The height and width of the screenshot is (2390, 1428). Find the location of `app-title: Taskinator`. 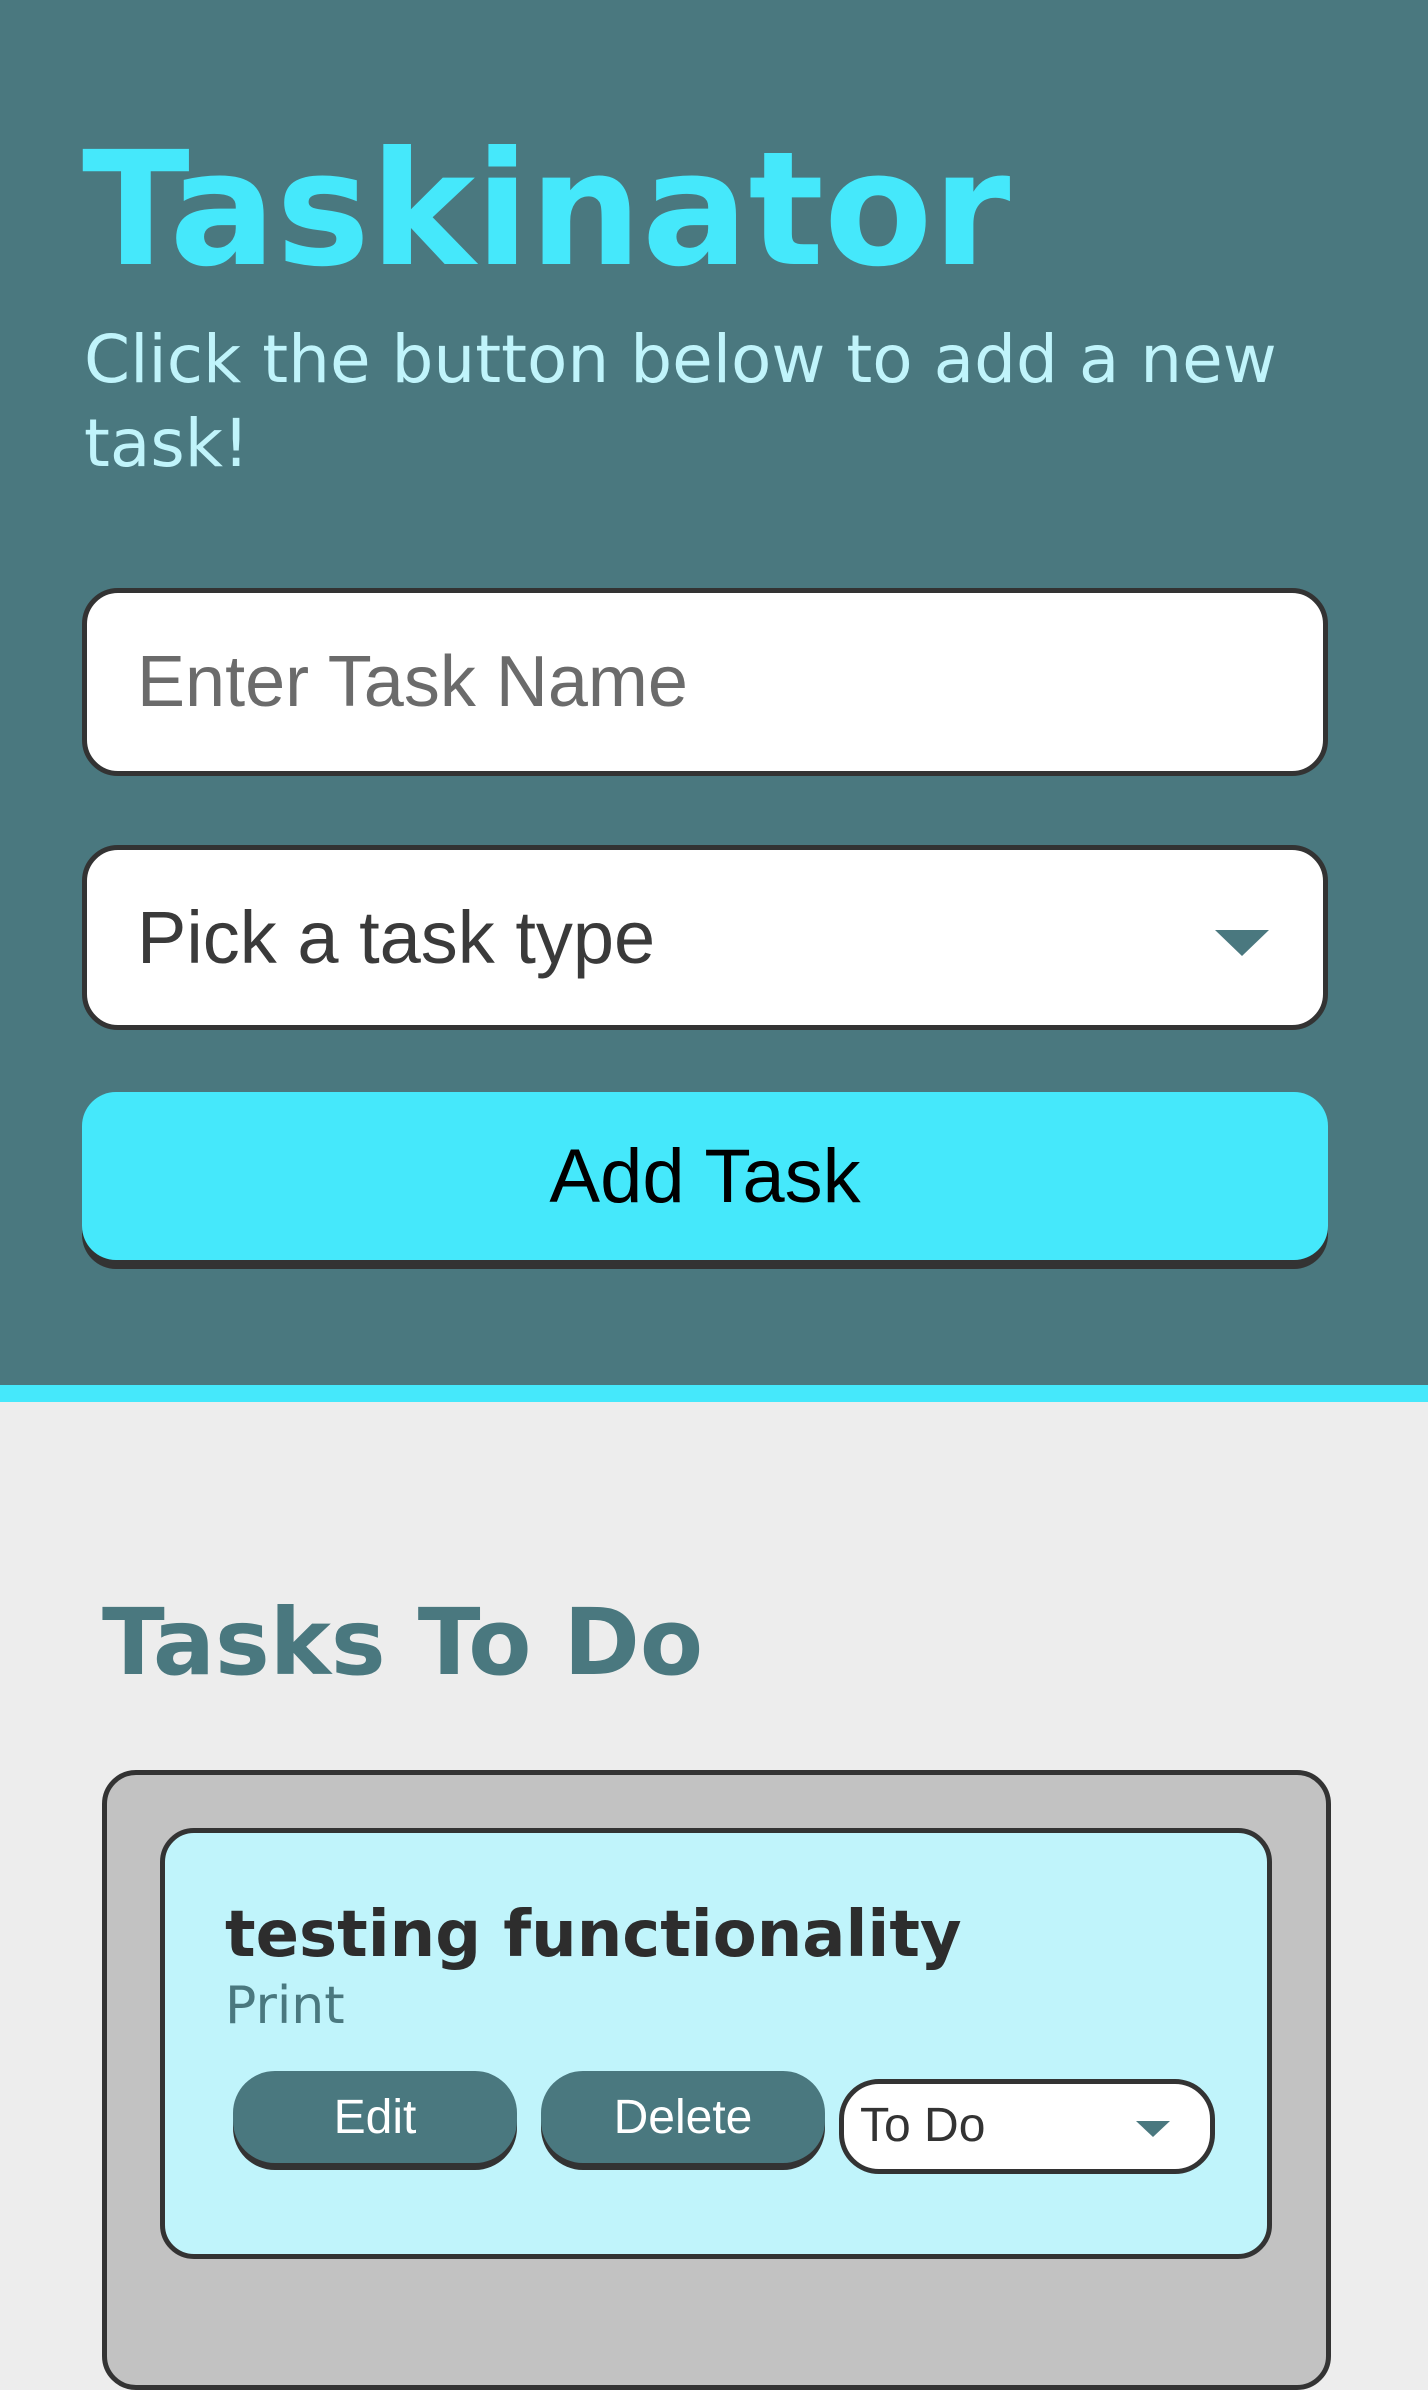

app-title: Taskinator is located at coordinates (546, 210).